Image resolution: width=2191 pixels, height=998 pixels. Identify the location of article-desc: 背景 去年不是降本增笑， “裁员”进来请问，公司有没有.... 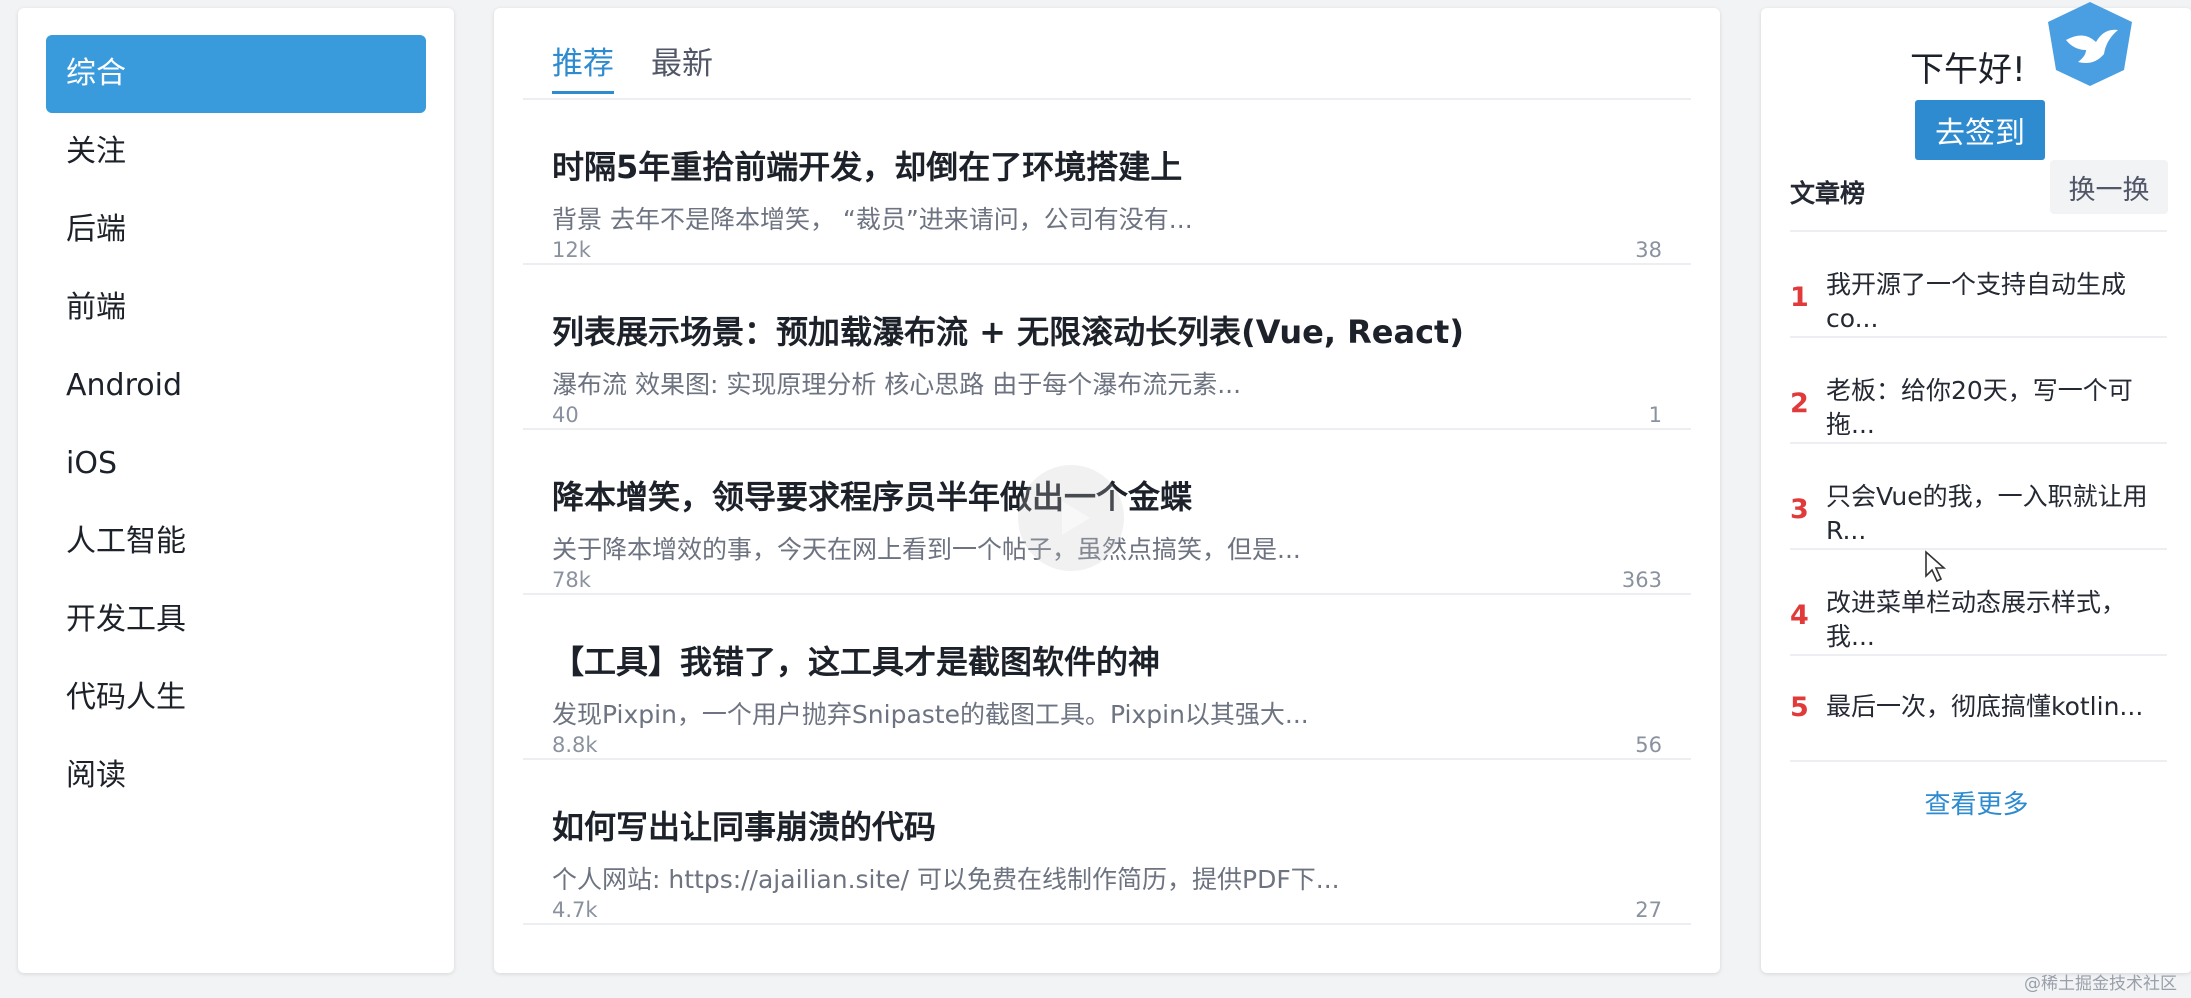
(872, 219).